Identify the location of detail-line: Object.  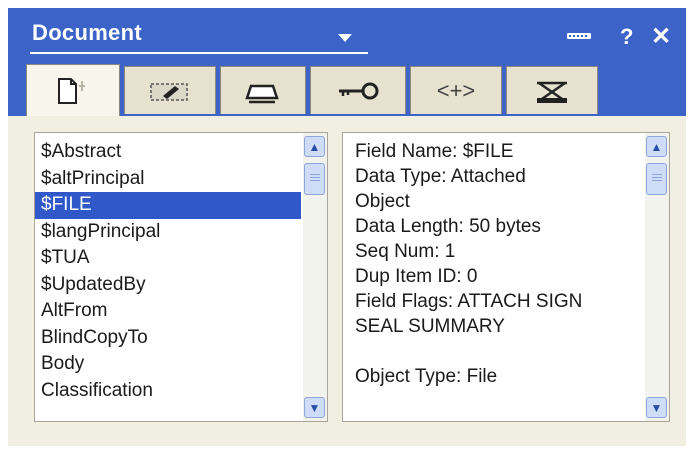
(382, 201).